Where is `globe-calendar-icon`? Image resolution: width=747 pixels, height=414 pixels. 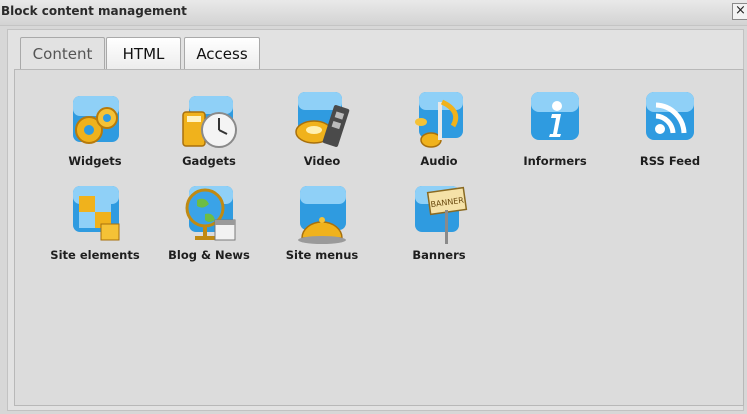
globe-calendar-icon is located at coordinates (209, 216).